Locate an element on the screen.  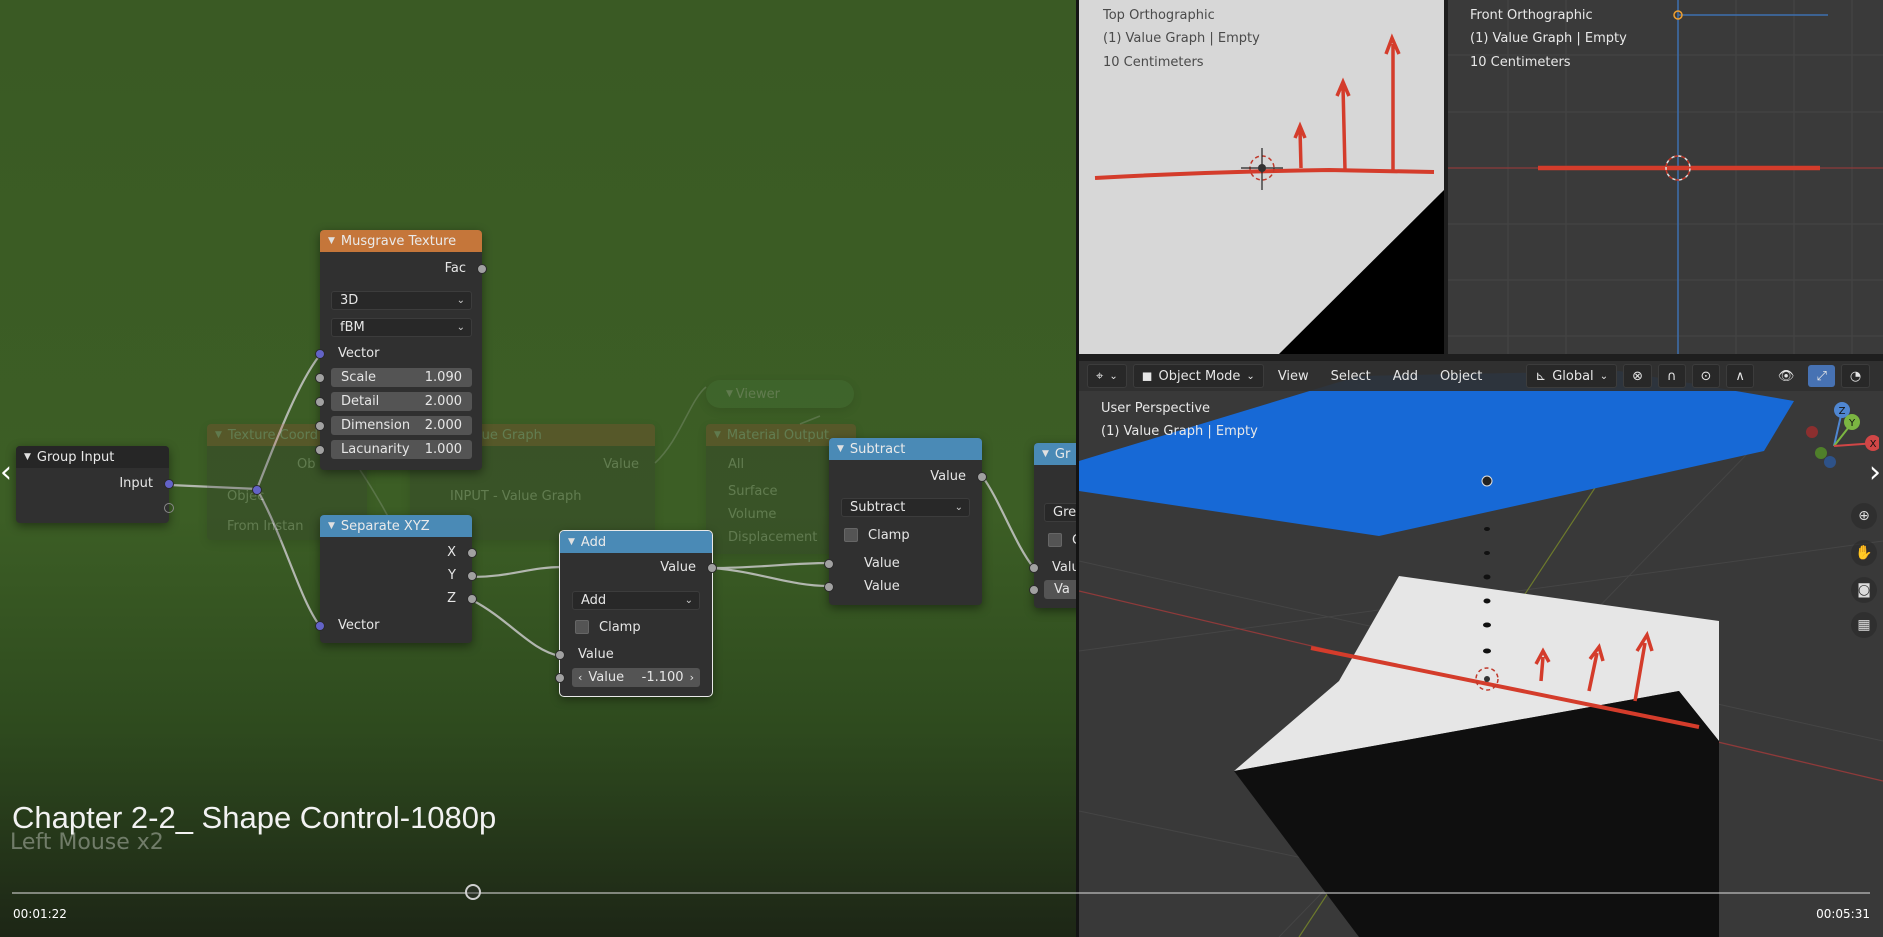
detail-field: Detail 2.000 is located at coordinates (401, 401).